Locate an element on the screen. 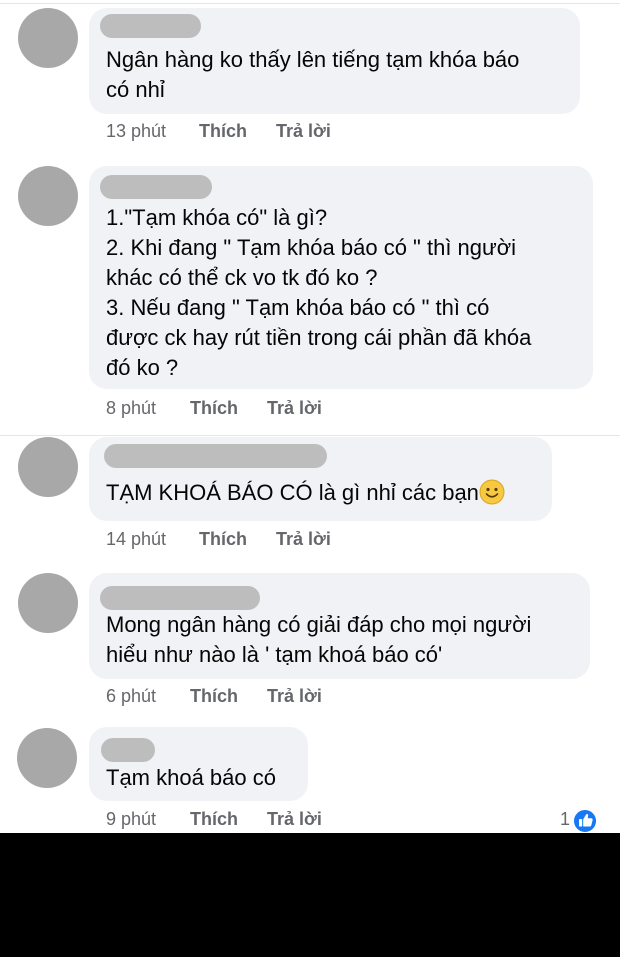 The width and height of the screenshot is (620, 957). comment-time: 13 phút is located at coordinates (136, 131).